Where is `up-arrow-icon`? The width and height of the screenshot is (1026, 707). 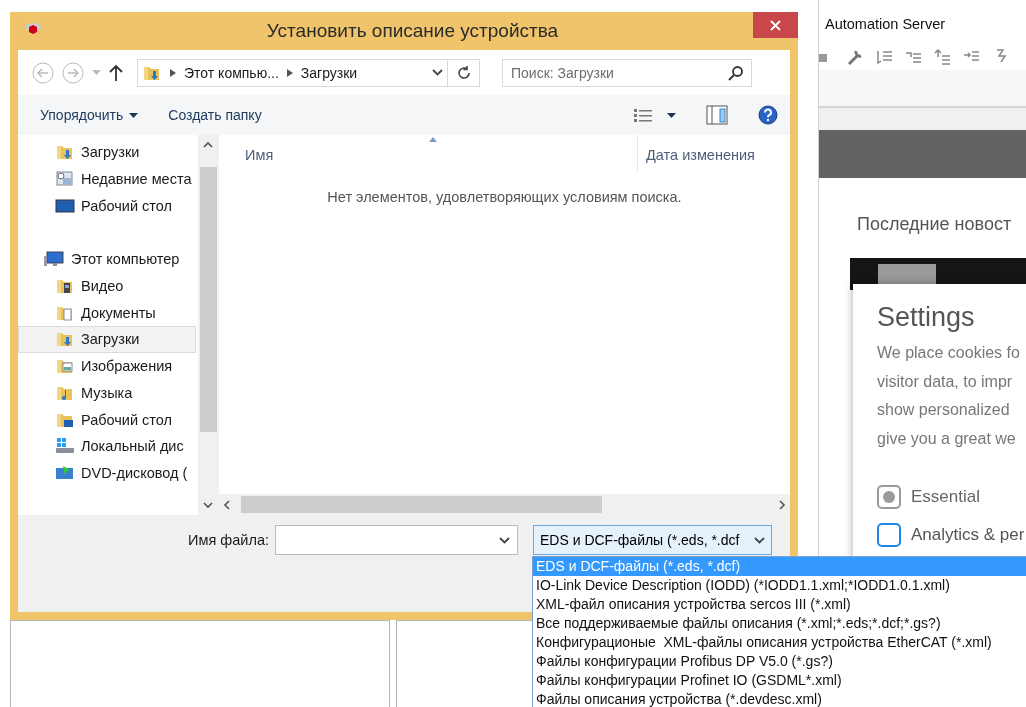 up-arrow-icon is located at coordinates (116, 72).